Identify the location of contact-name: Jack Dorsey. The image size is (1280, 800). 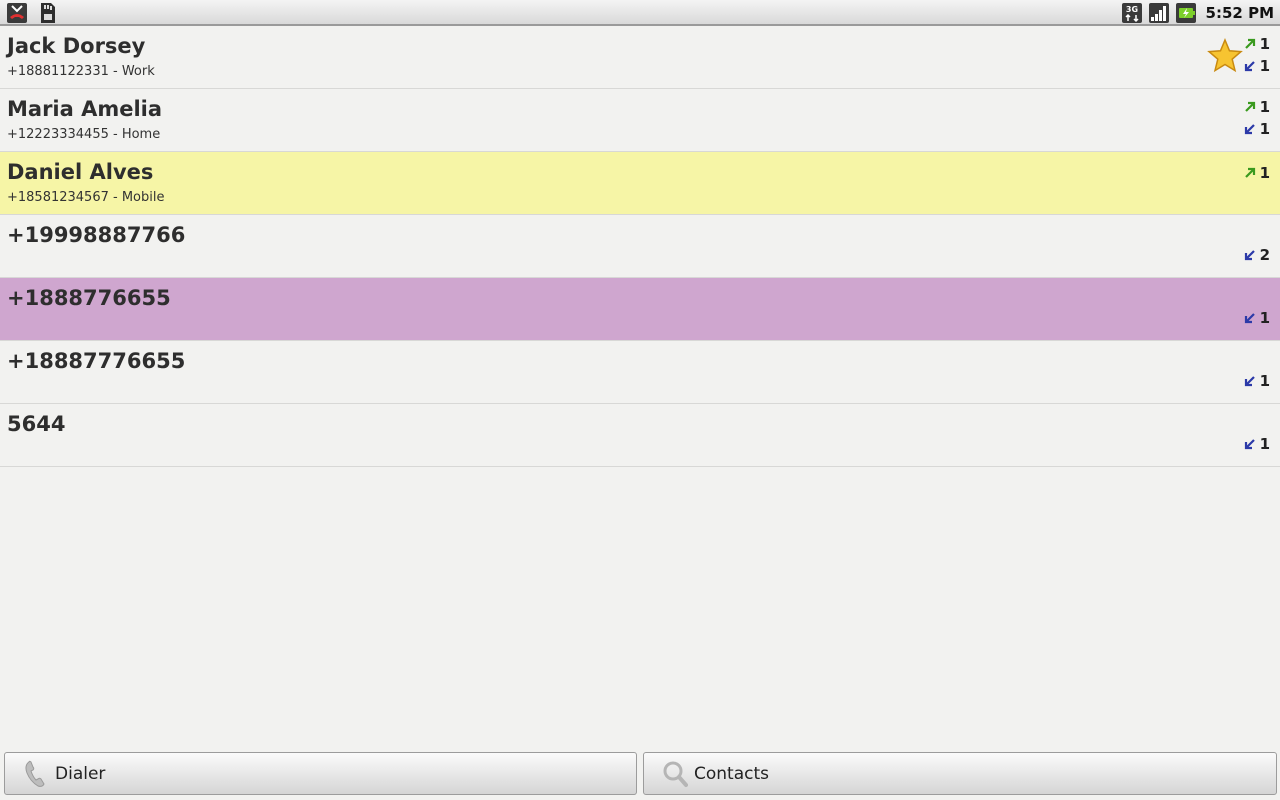
(76, 46).